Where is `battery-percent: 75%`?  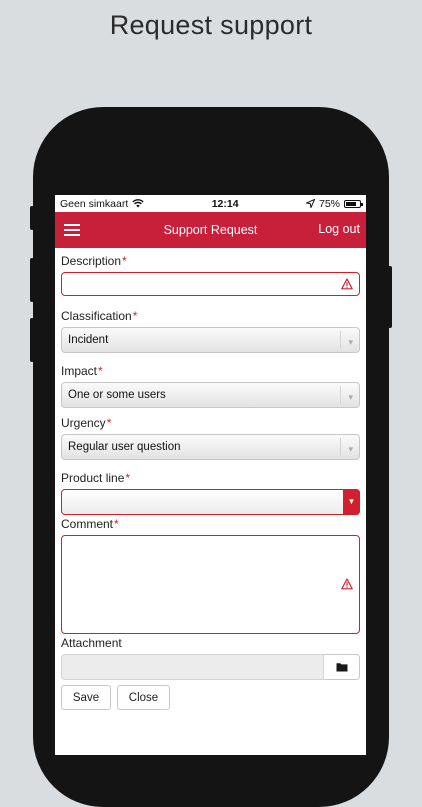
battery-percent: 75% is located at coordinates (329, 203).